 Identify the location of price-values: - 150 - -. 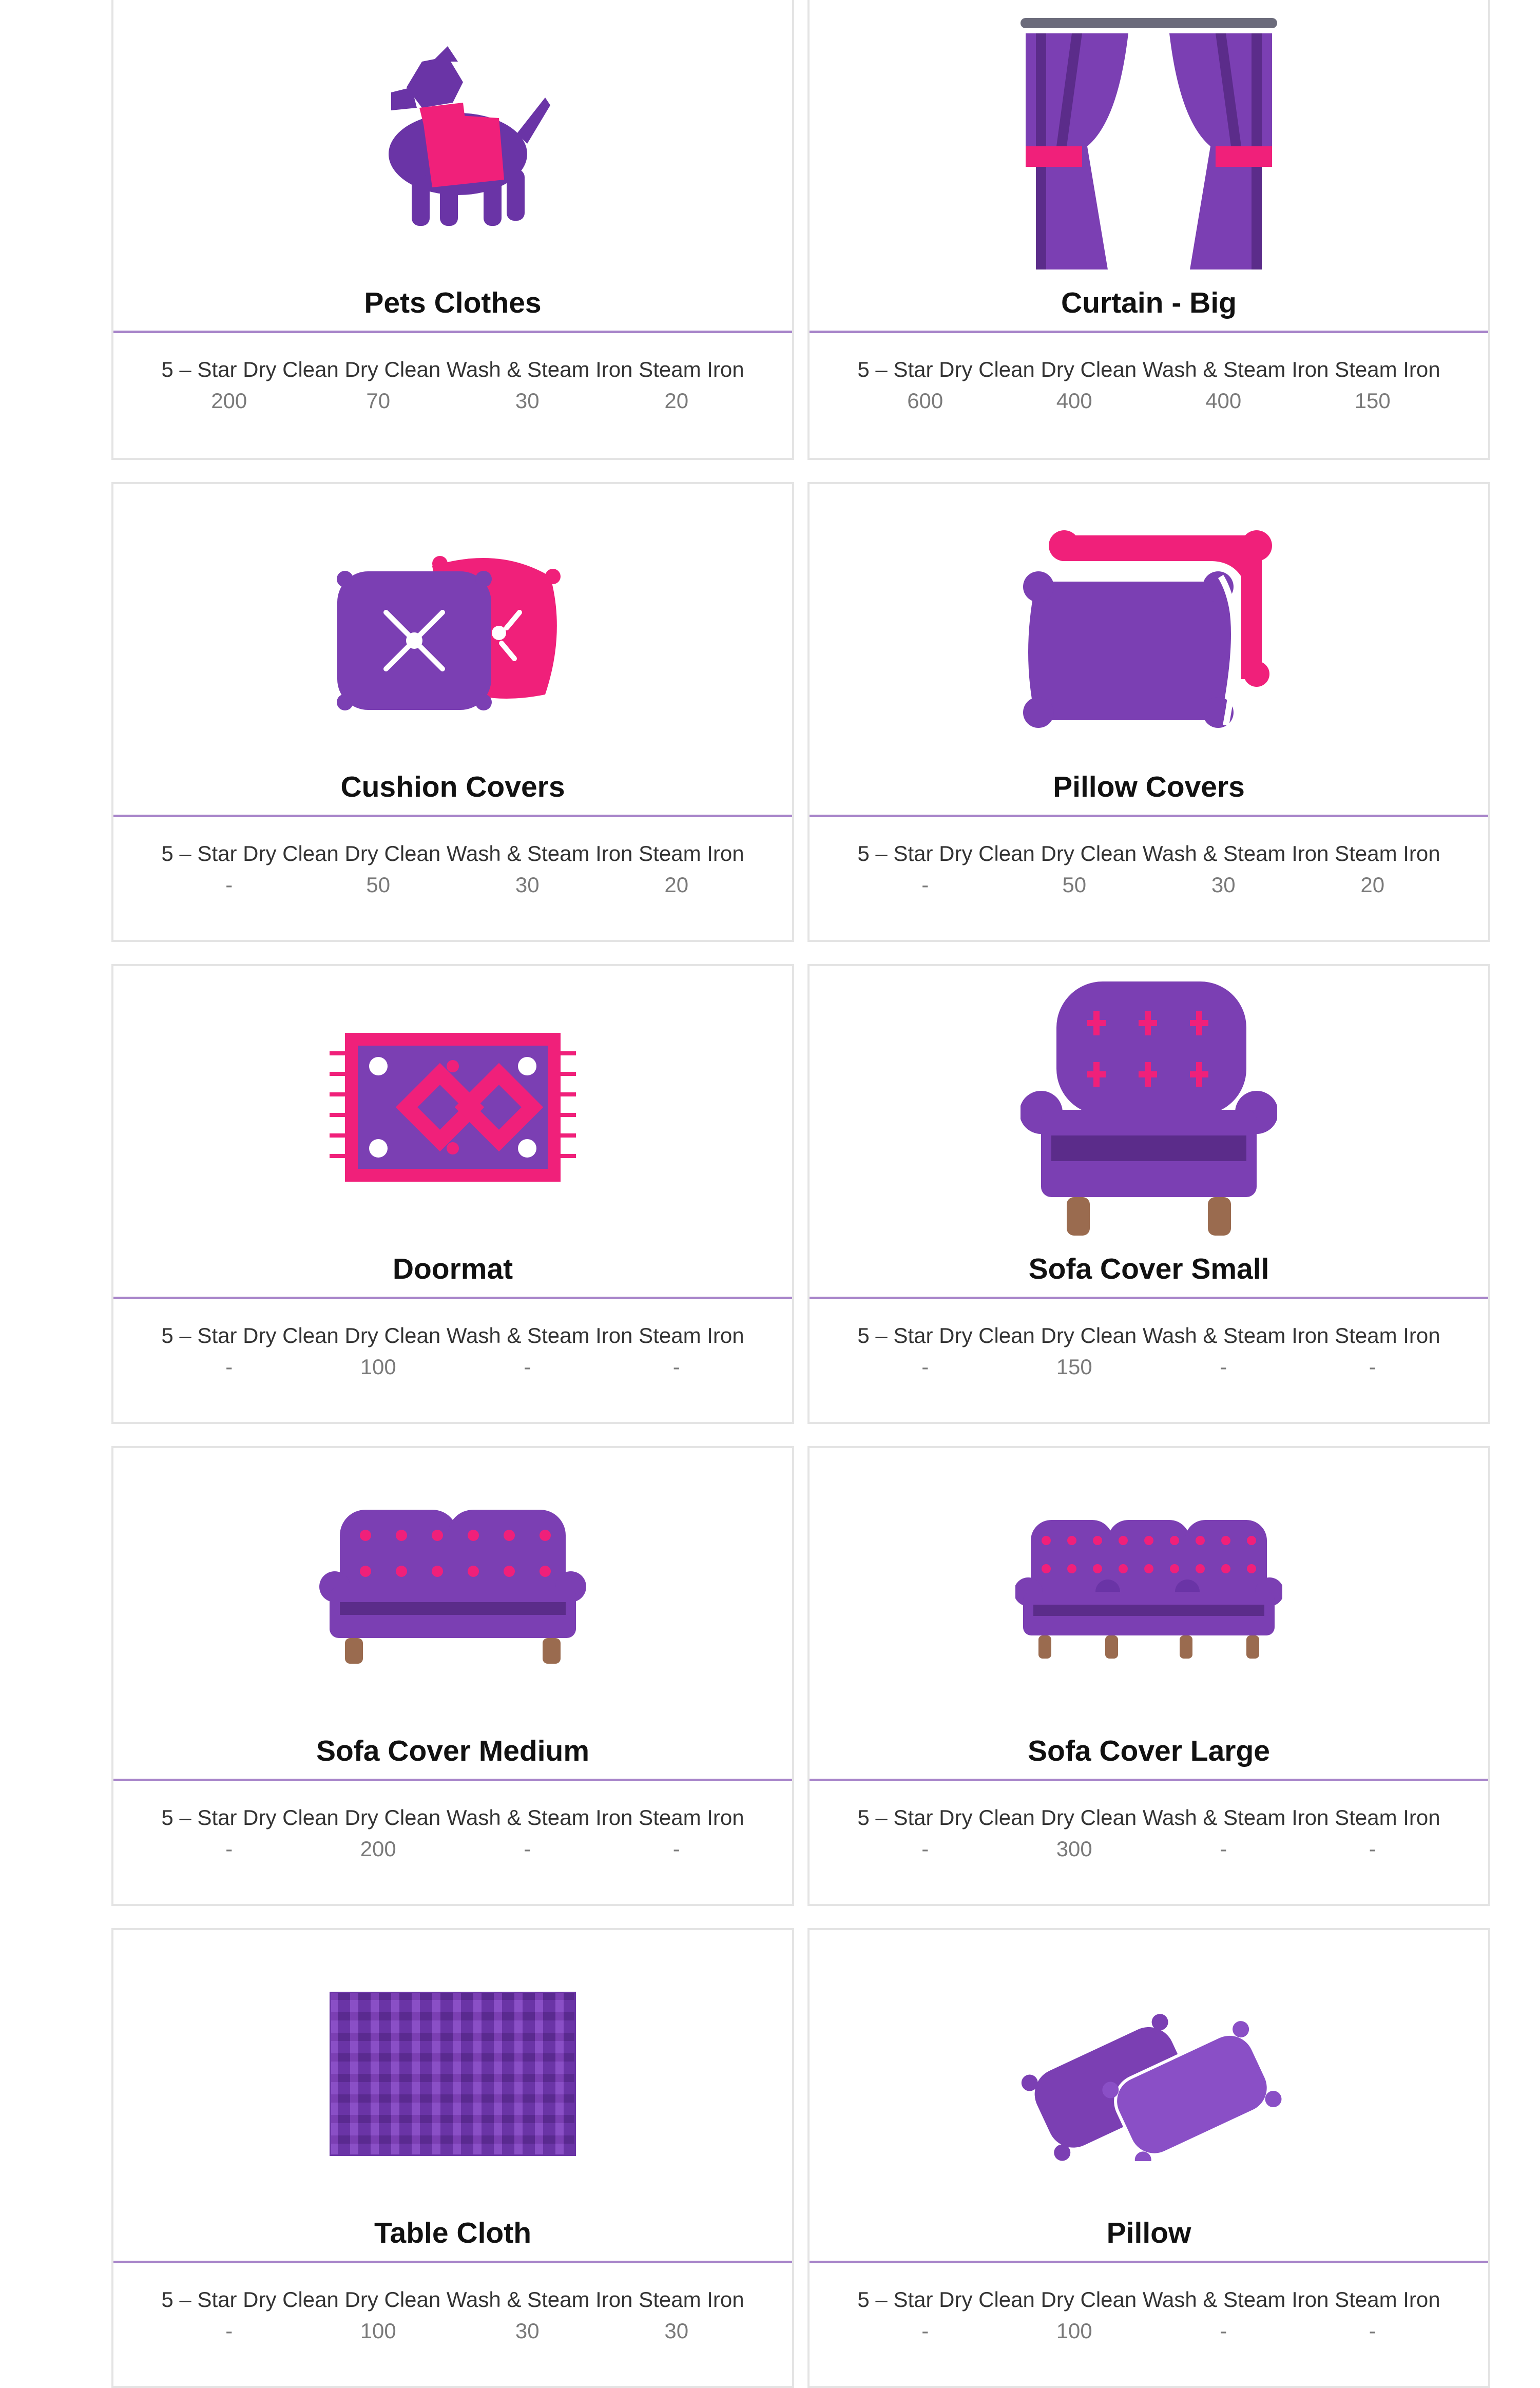
(1149, 1367).